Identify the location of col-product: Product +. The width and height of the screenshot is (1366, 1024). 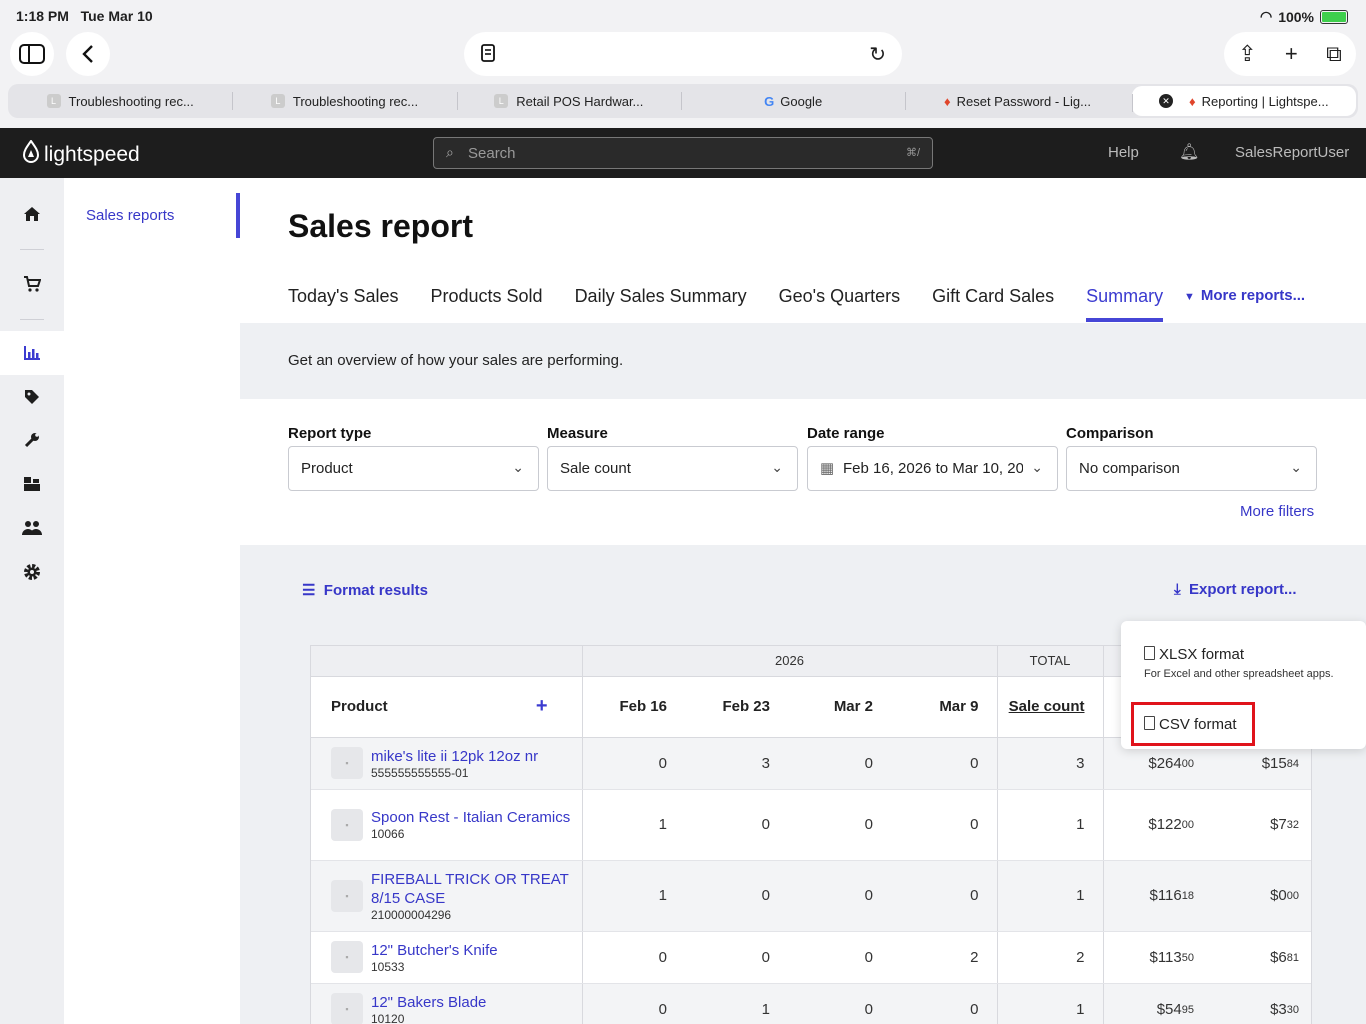
(447, 707).